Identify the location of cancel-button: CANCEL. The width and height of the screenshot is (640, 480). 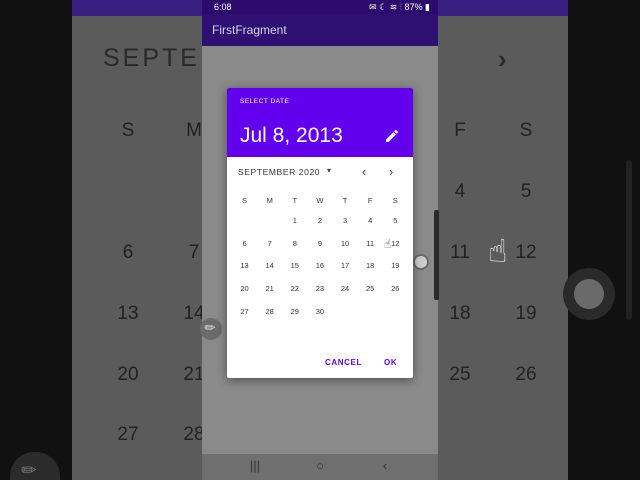
(343, 362).